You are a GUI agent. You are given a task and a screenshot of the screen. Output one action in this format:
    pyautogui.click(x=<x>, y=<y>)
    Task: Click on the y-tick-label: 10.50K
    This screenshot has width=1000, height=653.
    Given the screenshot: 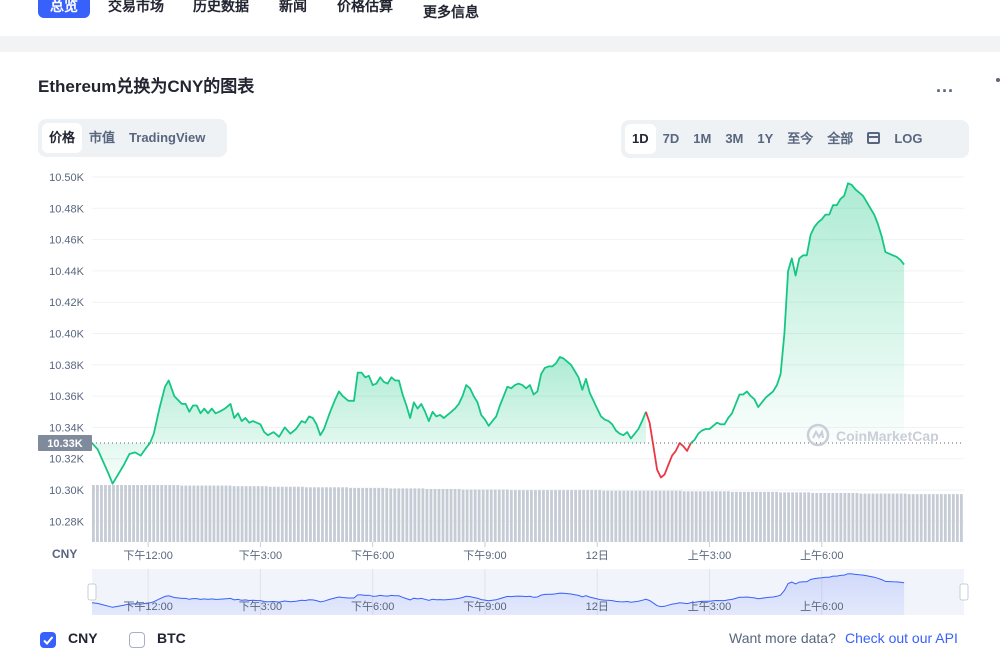 What is the action you would take?
    pyautogui.click(x=67, y=178)
    